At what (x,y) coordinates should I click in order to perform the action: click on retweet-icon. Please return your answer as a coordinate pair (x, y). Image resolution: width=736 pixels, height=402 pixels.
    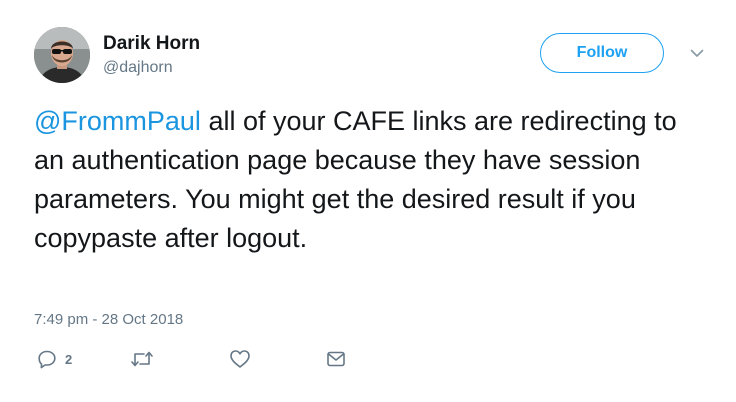
    Looking at the image, I should click on (142, 359).